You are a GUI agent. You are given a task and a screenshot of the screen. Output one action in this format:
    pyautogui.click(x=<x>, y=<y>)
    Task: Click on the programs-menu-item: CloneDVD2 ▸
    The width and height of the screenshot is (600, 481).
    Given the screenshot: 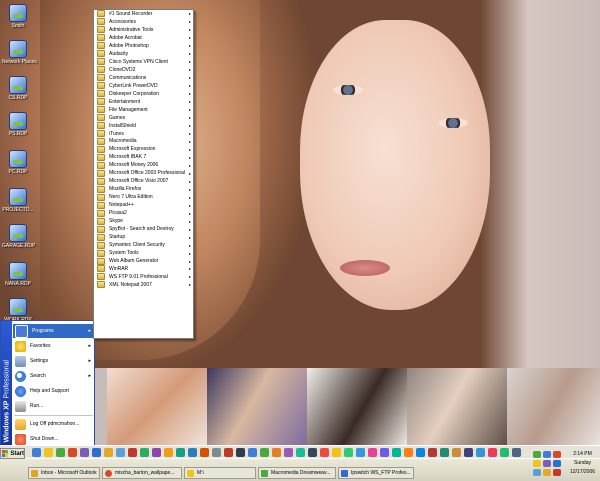 What is the action you would take?
    pyautogui.click(x=143, y=70)
    